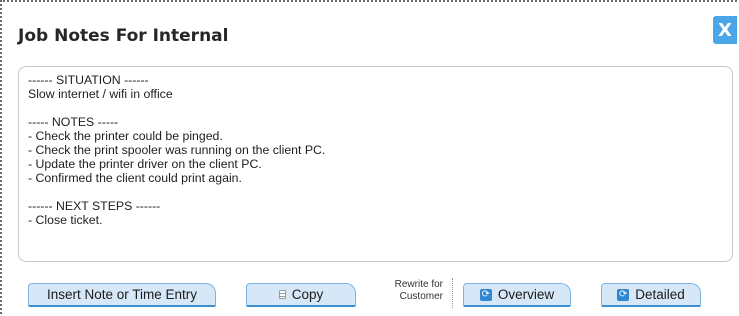 This screenshot has height=316, width=739. I want to click on detailed-button: ⟳ Detailed, so click(651, 295).